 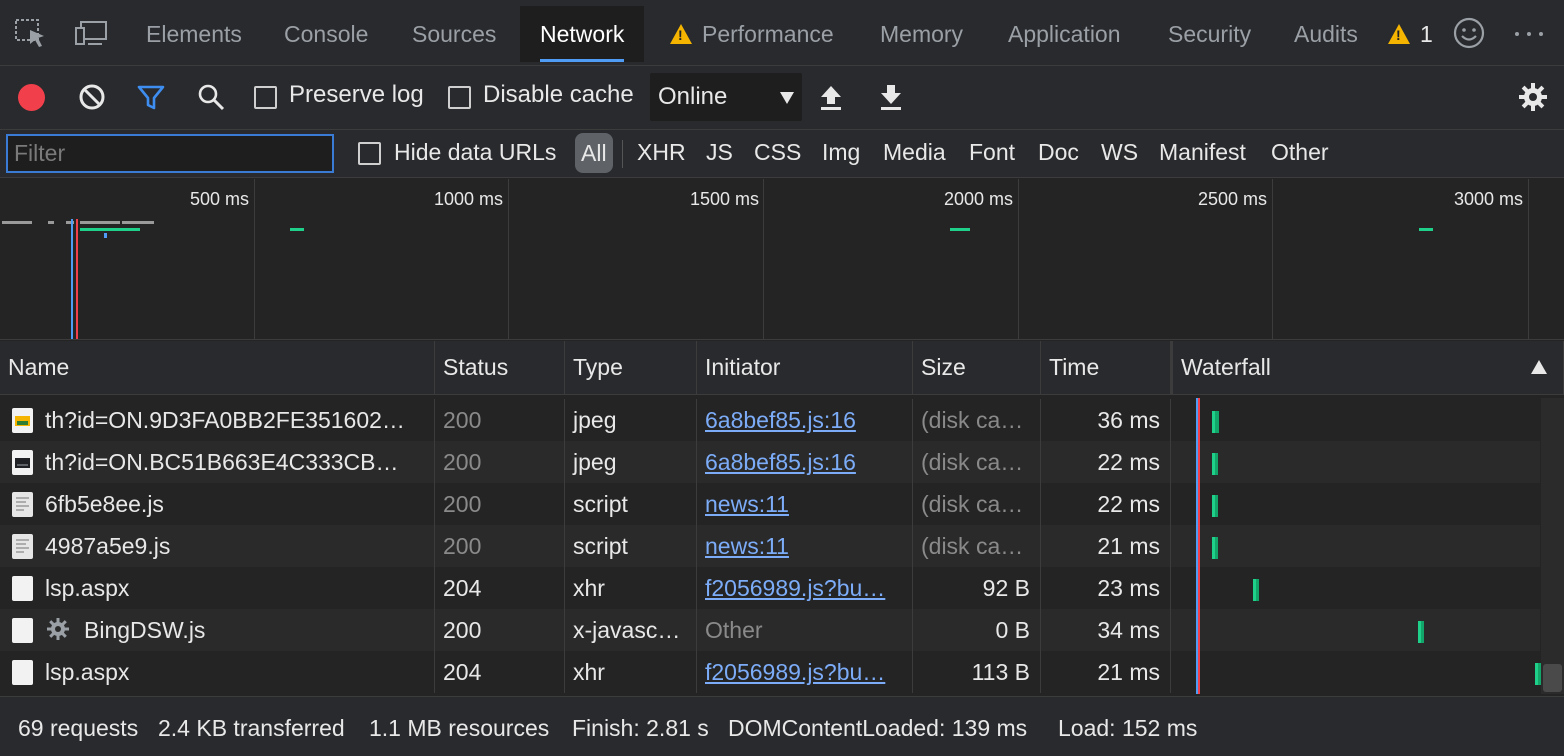 What do you see at coordinates (91, 33) in the screenshot?
I see `device-toolbar-icon` at bounding box center [91, 33].